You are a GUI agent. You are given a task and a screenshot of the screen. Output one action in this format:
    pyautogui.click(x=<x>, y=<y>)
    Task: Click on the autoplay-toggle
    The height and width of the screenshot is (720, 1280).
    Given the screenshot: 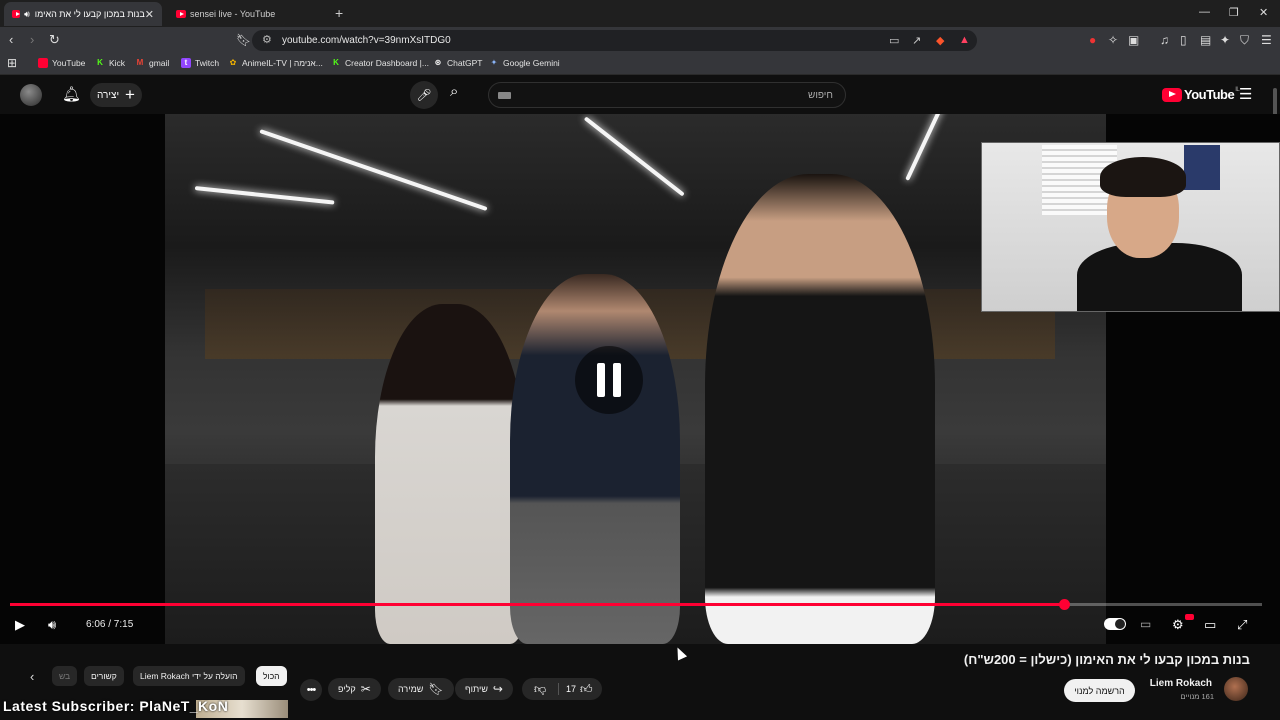 What is the action you would take?
    pyautogui.click(x=1115, y=624)
    